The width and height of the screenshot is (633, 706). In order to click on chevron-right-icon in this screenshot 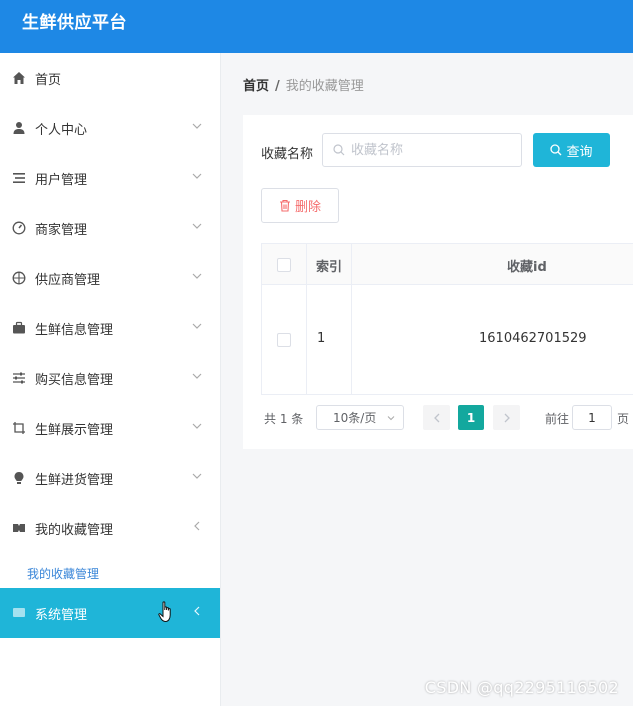, I will do `click(507, 417)`.